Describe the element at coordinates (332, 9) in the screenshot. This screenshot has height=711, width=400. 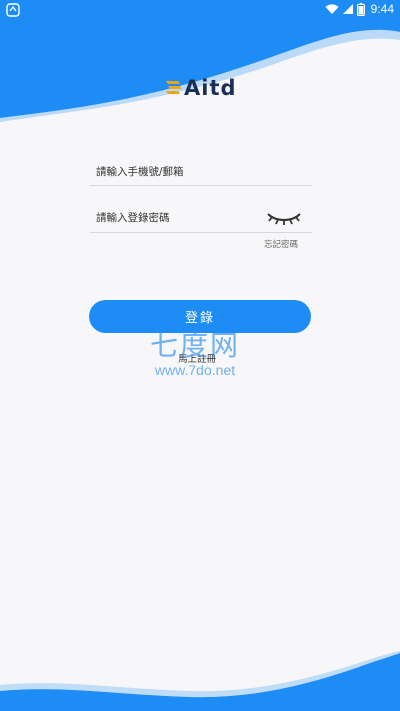
I see `wifi-icon` at that location.